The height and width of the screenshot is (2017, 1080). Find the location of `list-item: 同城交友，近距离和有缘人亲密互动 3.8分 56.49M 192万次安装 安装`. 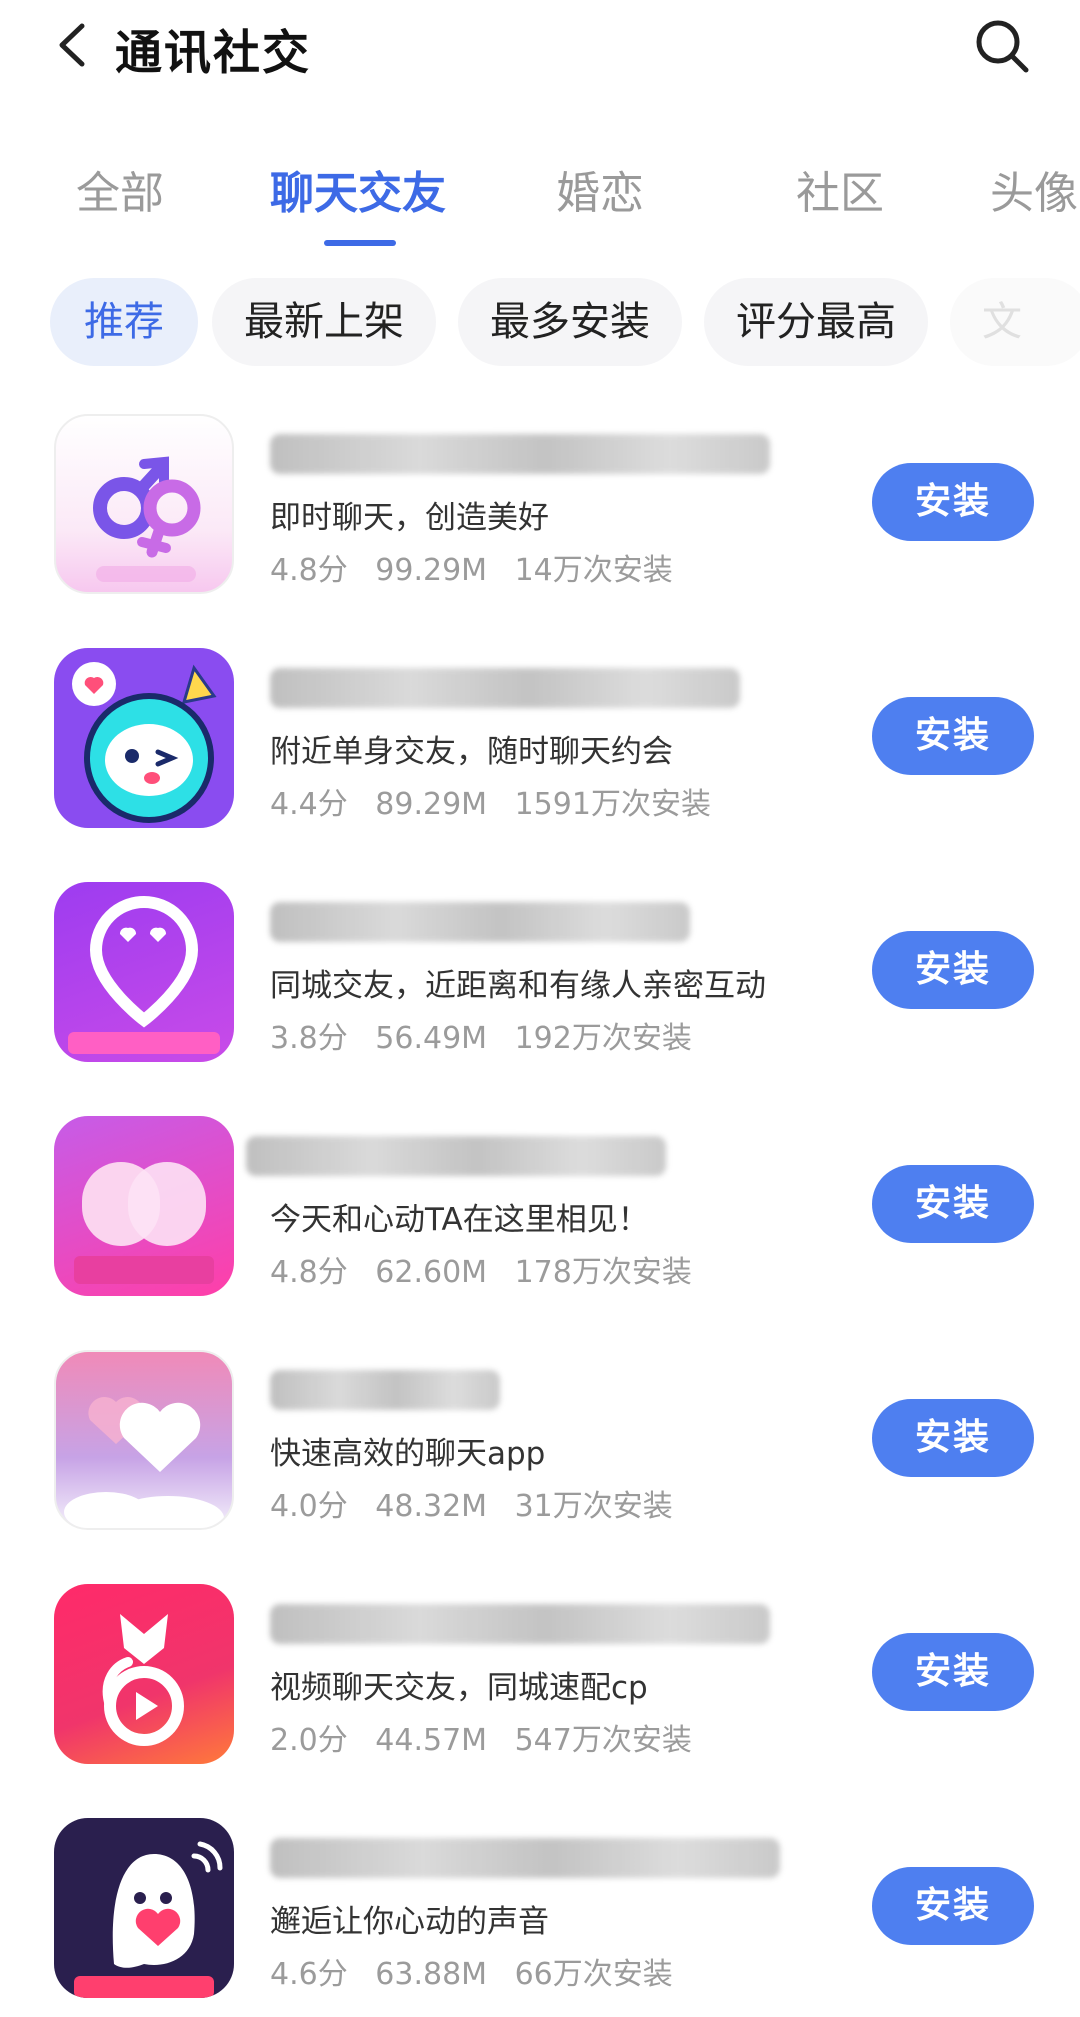

list-item: 同城交友，近距离和有缘人亲密互动 3.8分 56.49M 192万次安装 安装 is located at coordinates (540, 995).